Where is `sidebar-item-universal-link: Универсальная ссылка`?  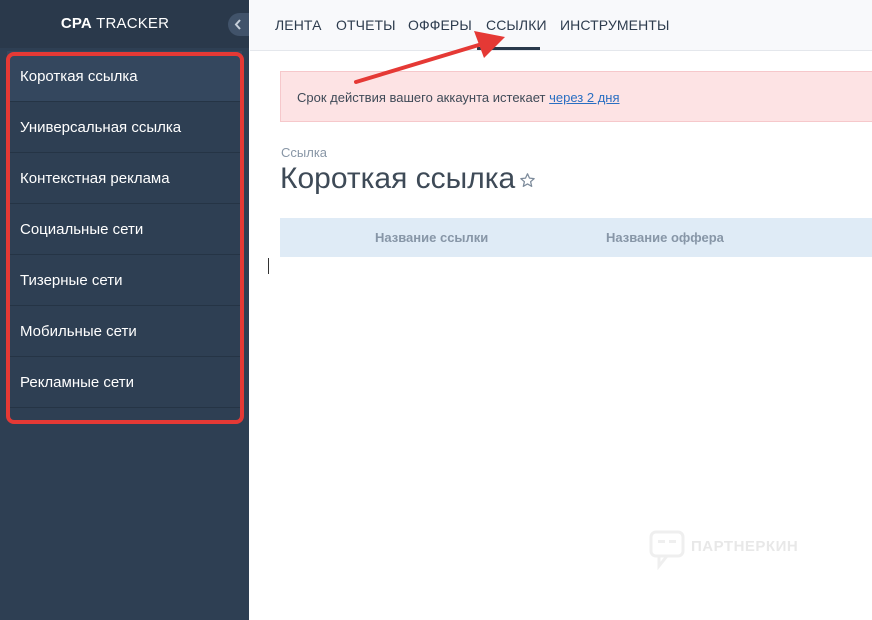
sidebar-item-universal-link: Универсальная ссылка is located at coordinates (124, 127).